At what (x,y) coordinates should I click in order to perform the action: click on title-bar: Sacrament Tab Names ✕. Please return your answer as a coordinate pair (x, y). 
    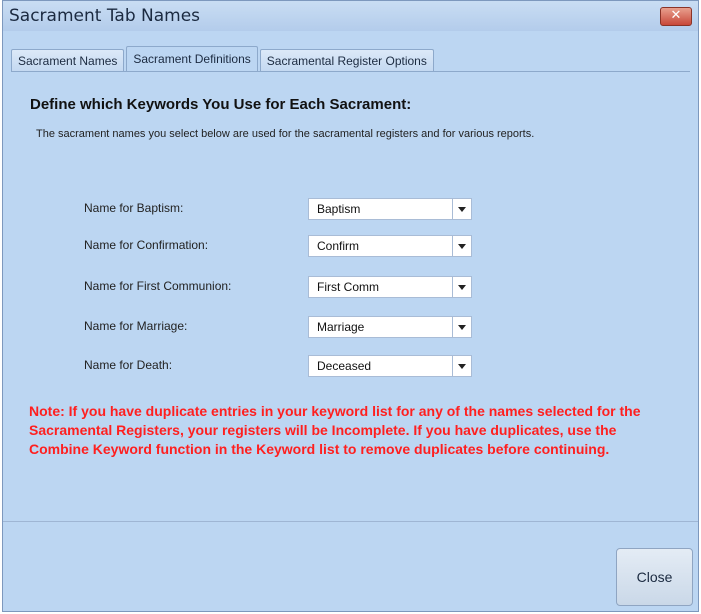
    Looking at the image, I should click on (350, 16).